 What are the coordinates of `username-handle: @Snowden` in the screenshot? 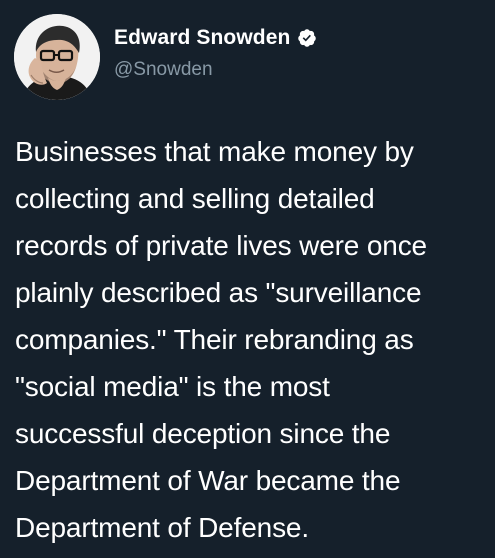 It's located at (215, 70).